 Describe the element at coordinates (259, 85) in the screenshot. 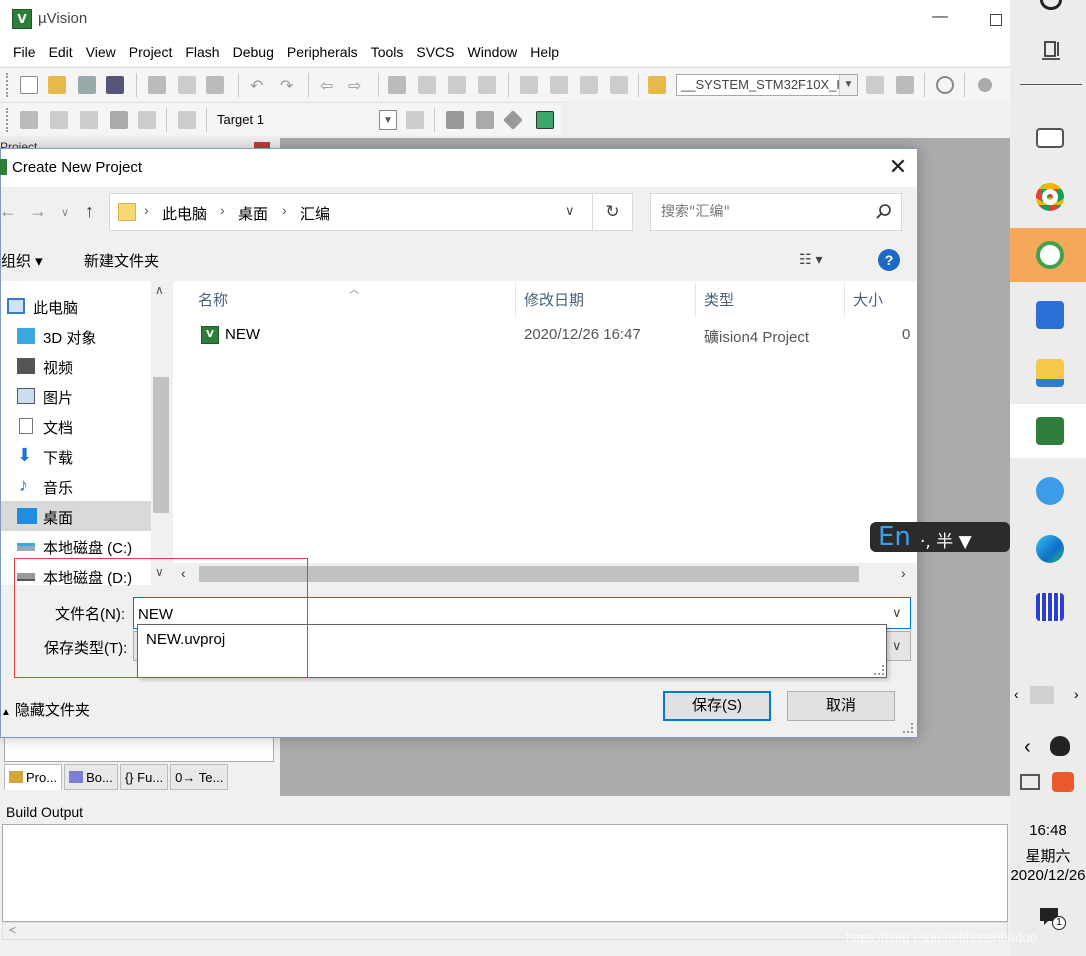

I see `undo-icon: ↶` at that location.